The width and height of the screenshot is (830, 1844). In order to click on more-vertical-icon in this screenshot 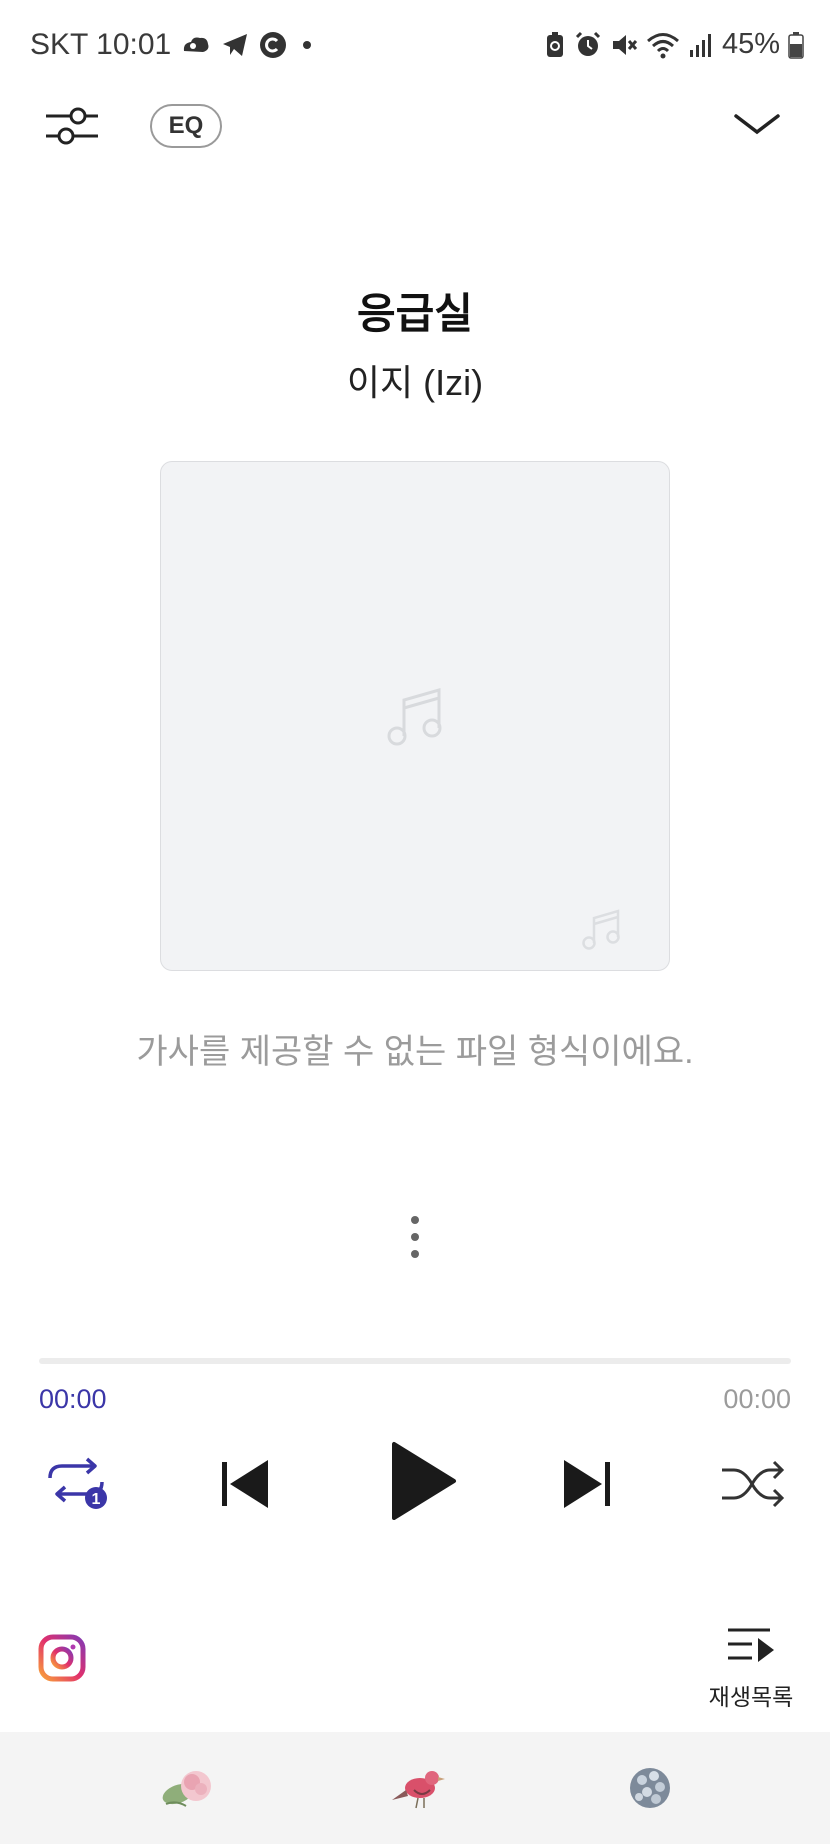, I will do `click(415, 1237)`.